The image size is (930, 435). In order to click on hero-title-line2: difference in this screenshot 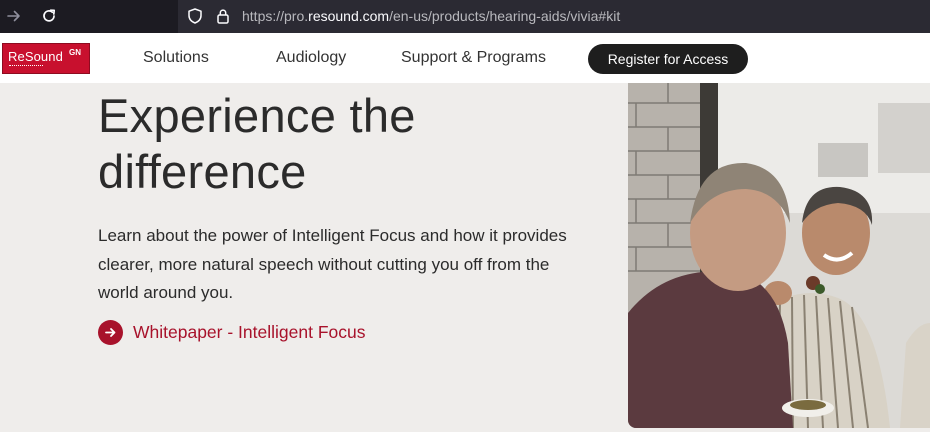, I will do `click(202, 171)`.